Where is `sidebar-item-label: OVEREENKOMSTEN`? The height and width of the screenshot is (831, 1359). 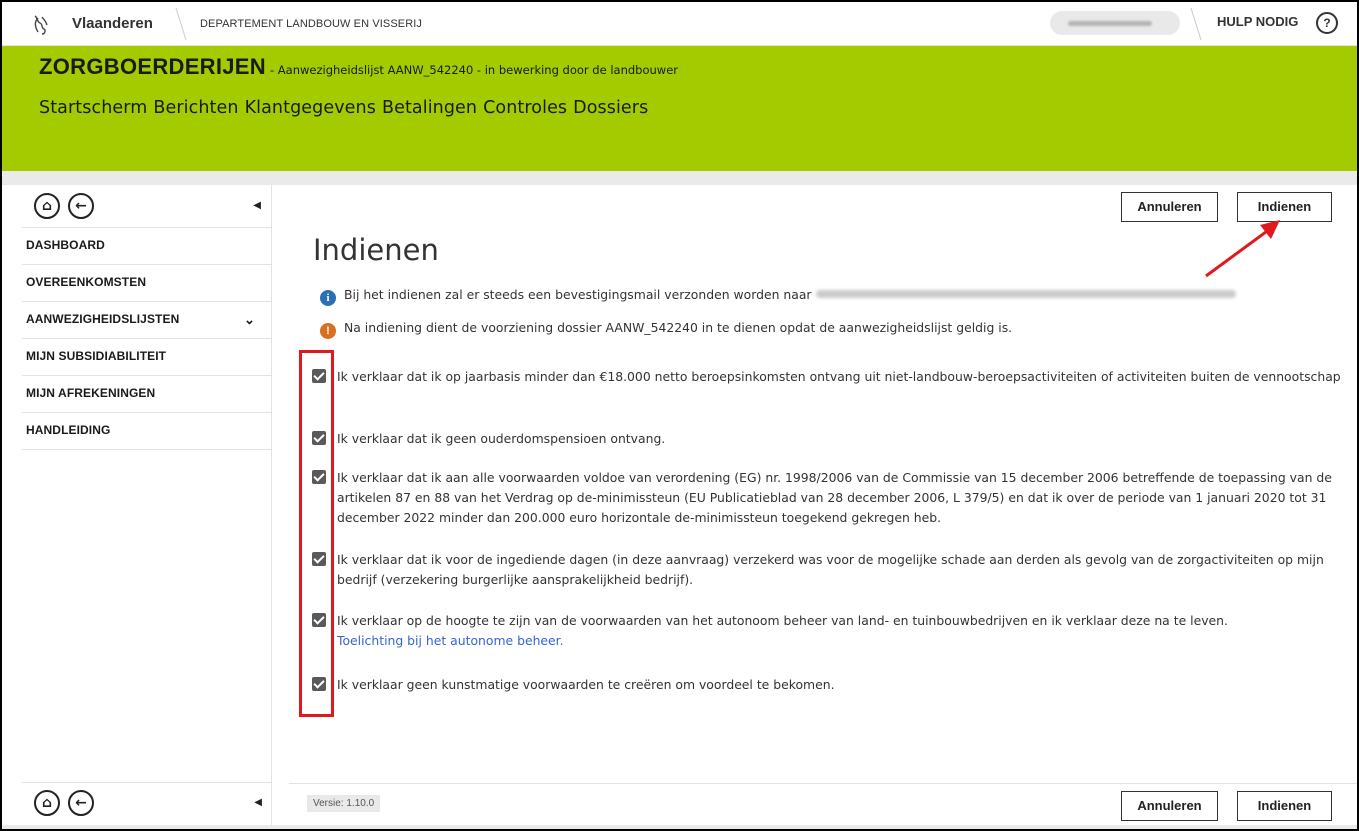
sidebar-item-label: OVEREENKOMSTEN is located at coordinates (86, 282).